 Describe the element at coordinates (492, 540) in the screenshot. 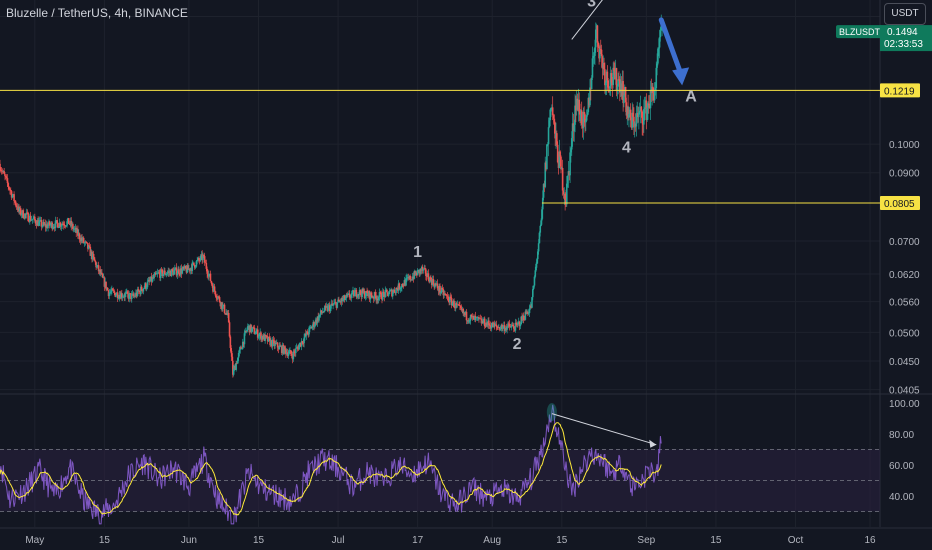

I see `time-axis-tick-label: Aug` at that location.